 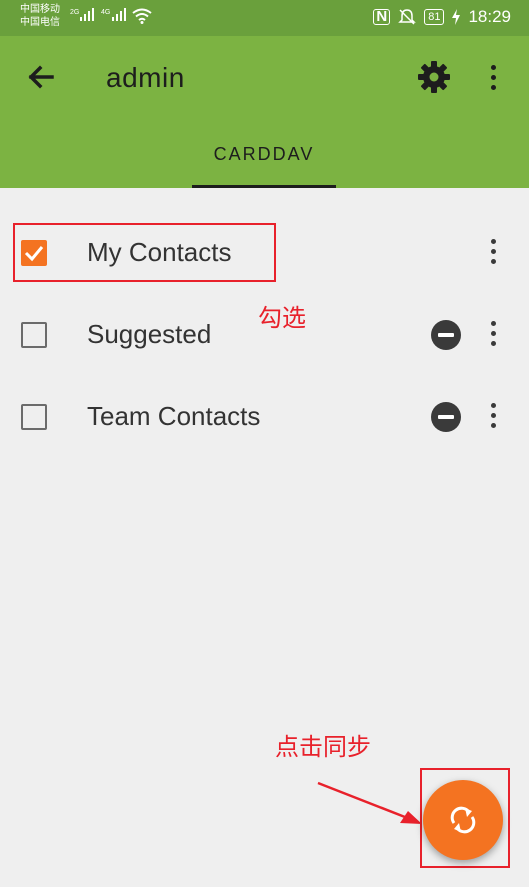 I want to click on carrier-1-label: 中国移动, so click(x=40, y=9).